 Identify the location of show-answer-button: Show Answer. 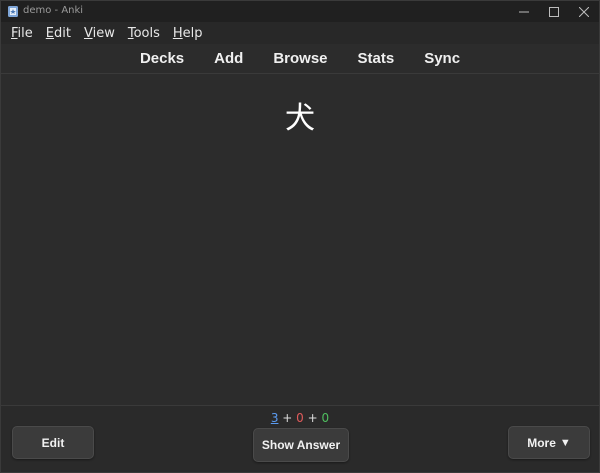
(301, 445).